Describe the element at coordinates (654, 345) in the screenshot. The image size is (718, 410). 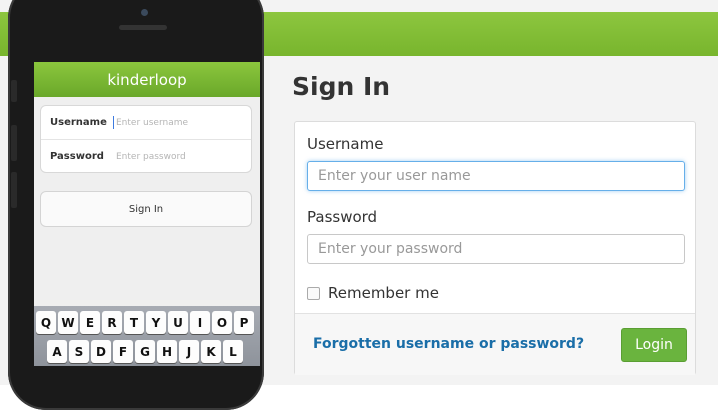
I see `login-button: Login` at that location.